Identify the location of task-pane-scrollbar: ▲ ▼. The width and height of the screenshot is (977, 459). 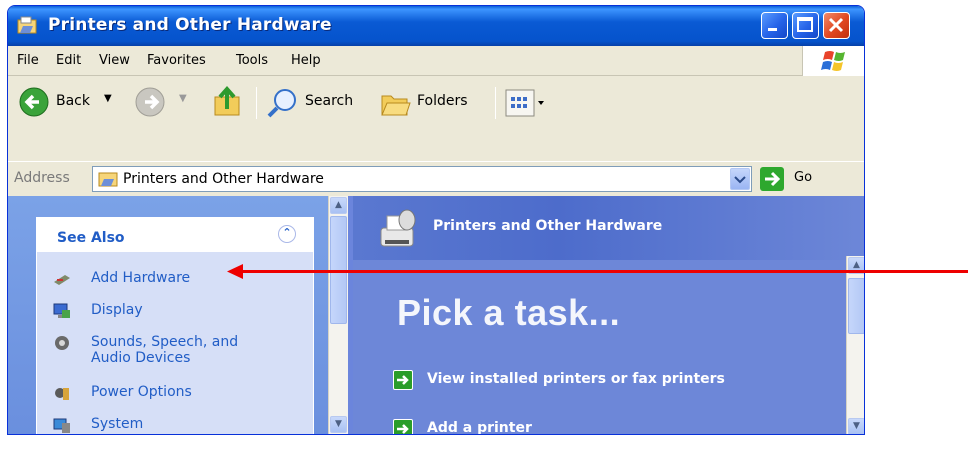
(338, 315).